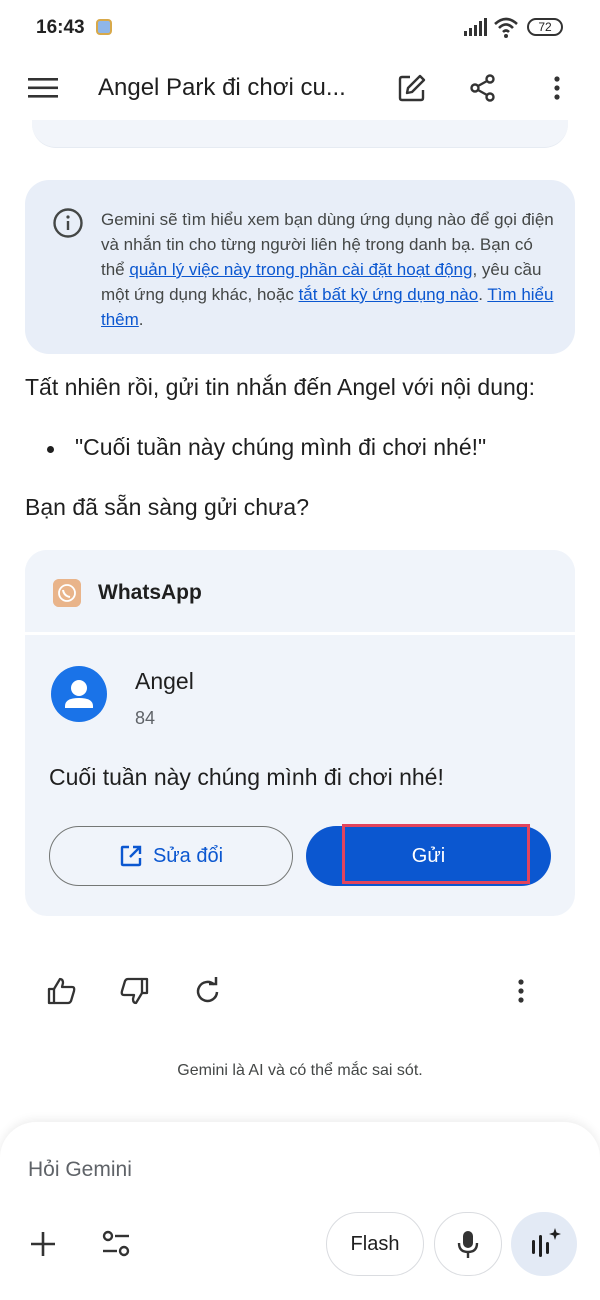 This screenshot has height=1300, width=600. I want to click on prompt-input, so click(278, 1170).